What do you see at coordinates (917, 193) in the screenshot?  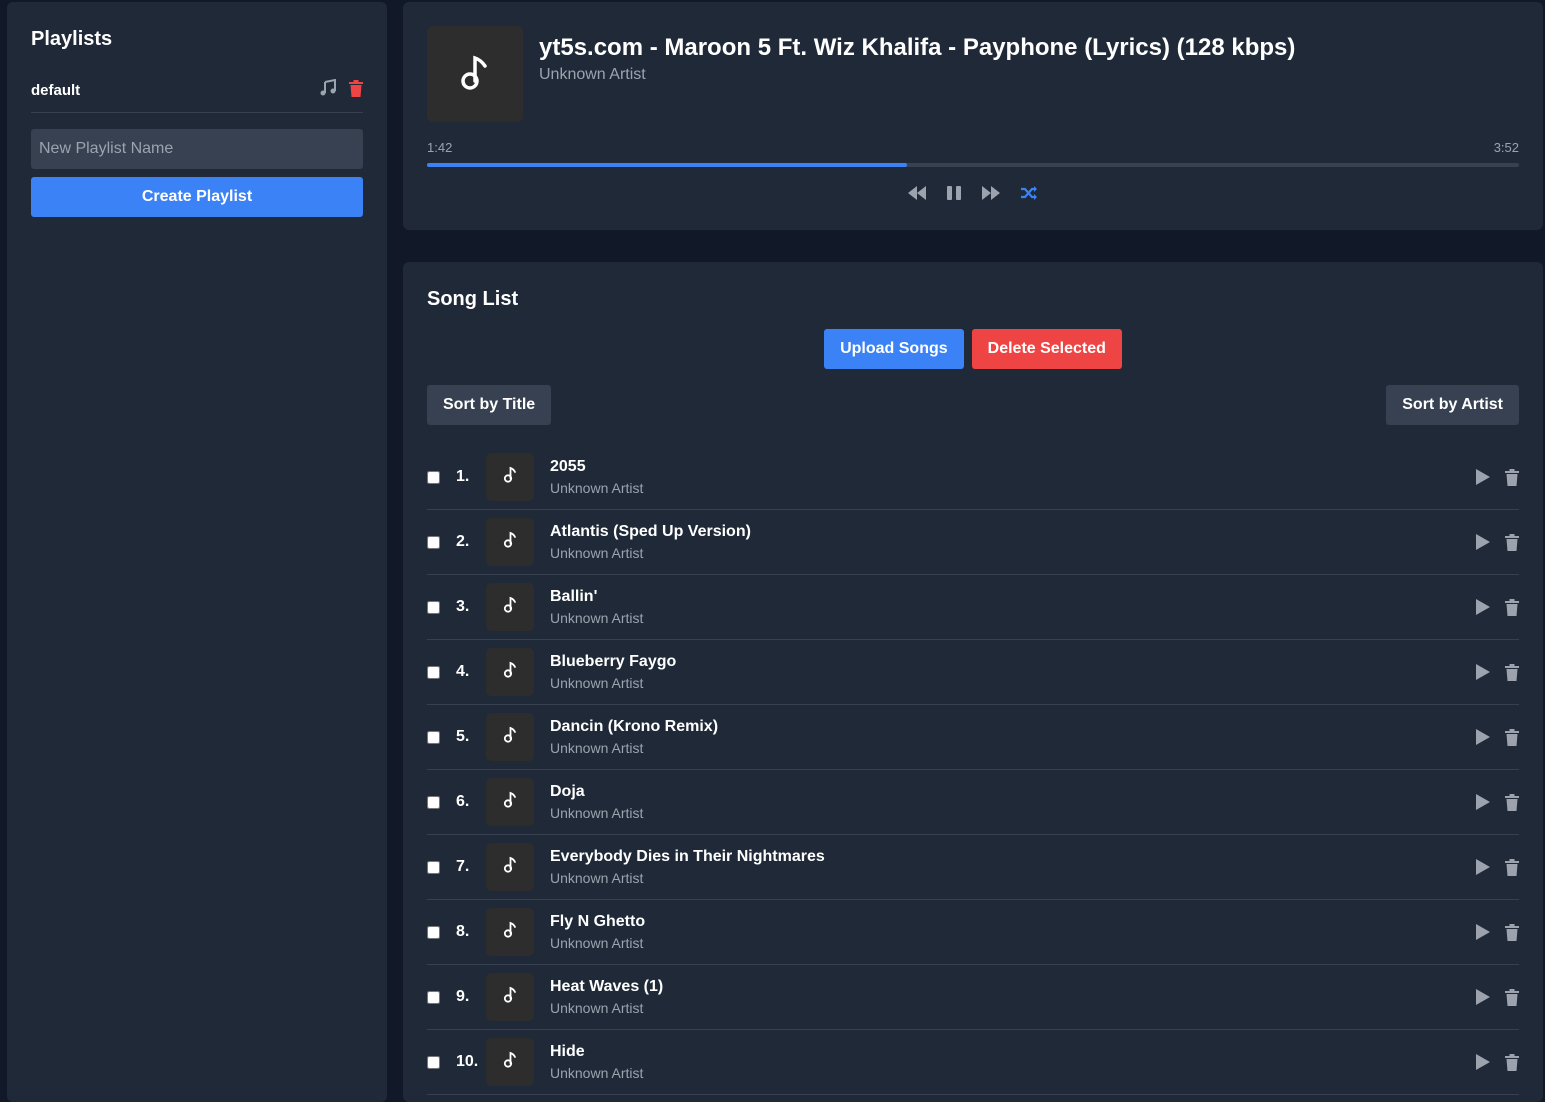 I see `rewind-icon` at bounding box center [917, 193].